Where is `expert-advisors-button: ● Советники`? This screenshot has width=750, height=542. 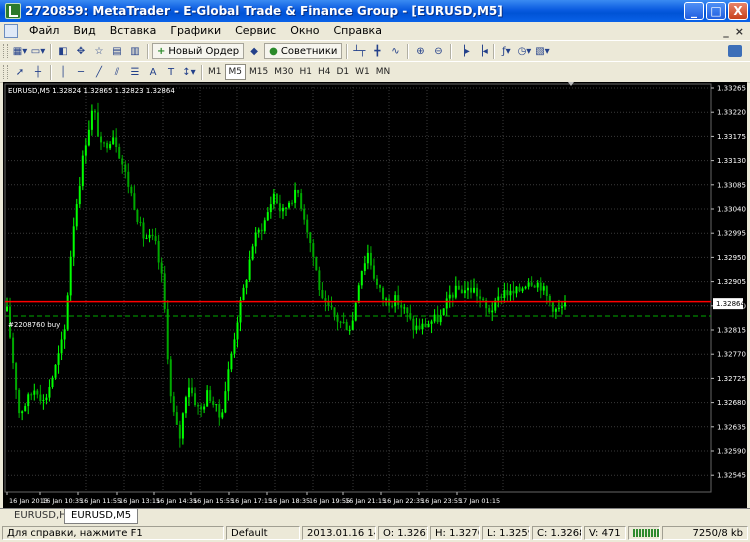 expert-advisors-button: ● Советники is located at coordinates (303, 51).